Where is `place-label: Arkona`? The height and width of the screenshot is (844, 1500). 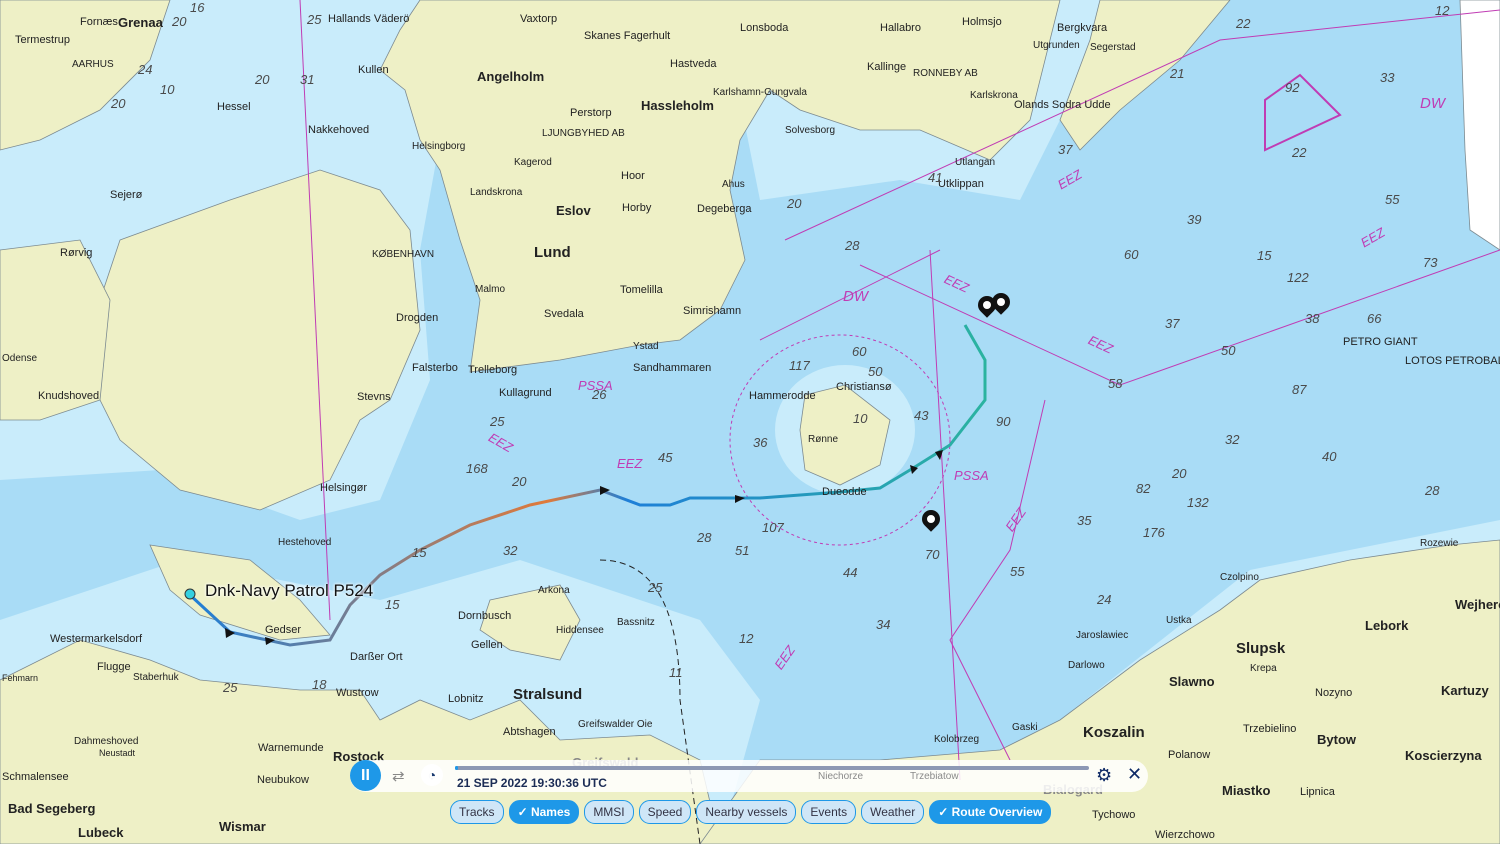
place-label: Arkona is located at coordinates (554, 590).